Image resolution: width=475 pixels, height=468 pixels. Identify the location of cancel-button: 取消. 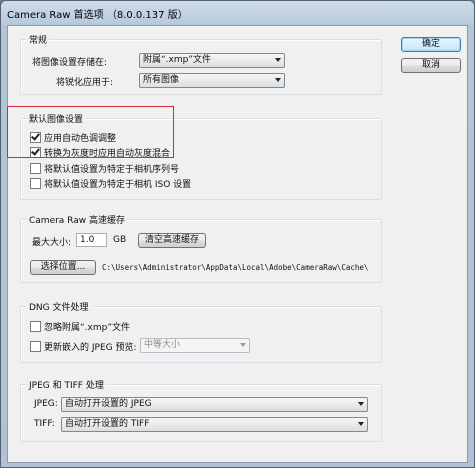
(431, 65).